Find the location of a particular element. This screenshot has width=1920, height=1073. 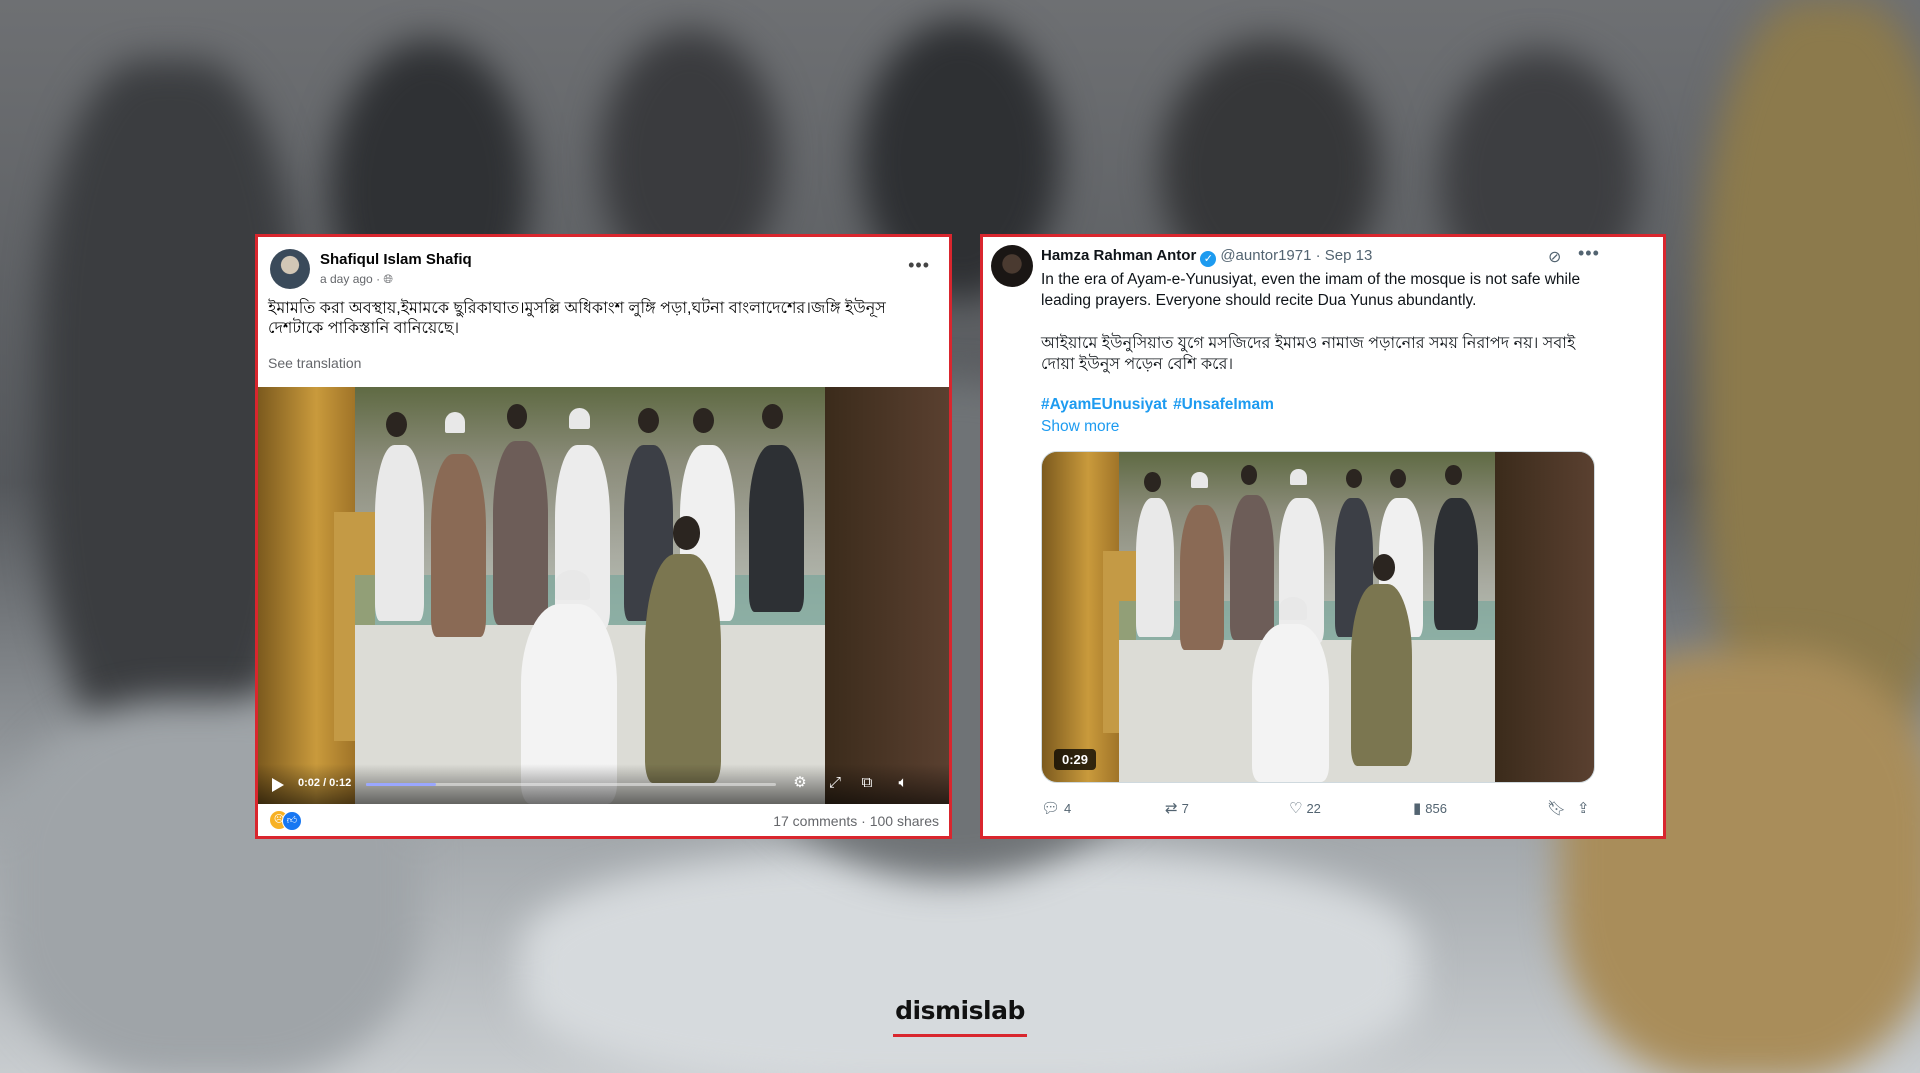

reply-count: 4 is located at coordinates (1068, 808).